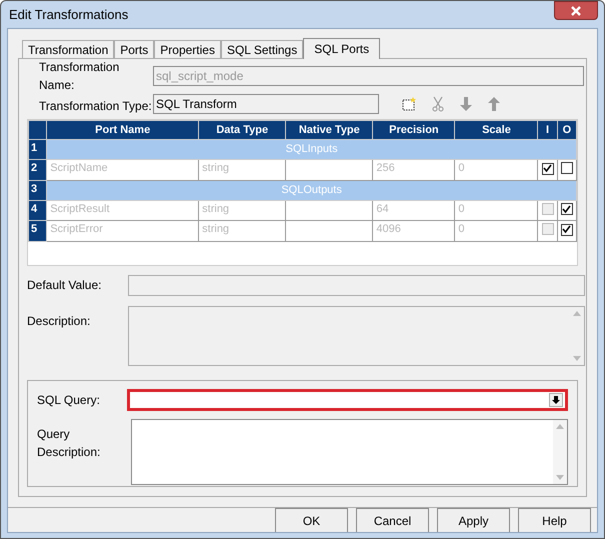 The height and width of the screenshot is (539, 605). I want to click on column-header: I, so click(548, 130).